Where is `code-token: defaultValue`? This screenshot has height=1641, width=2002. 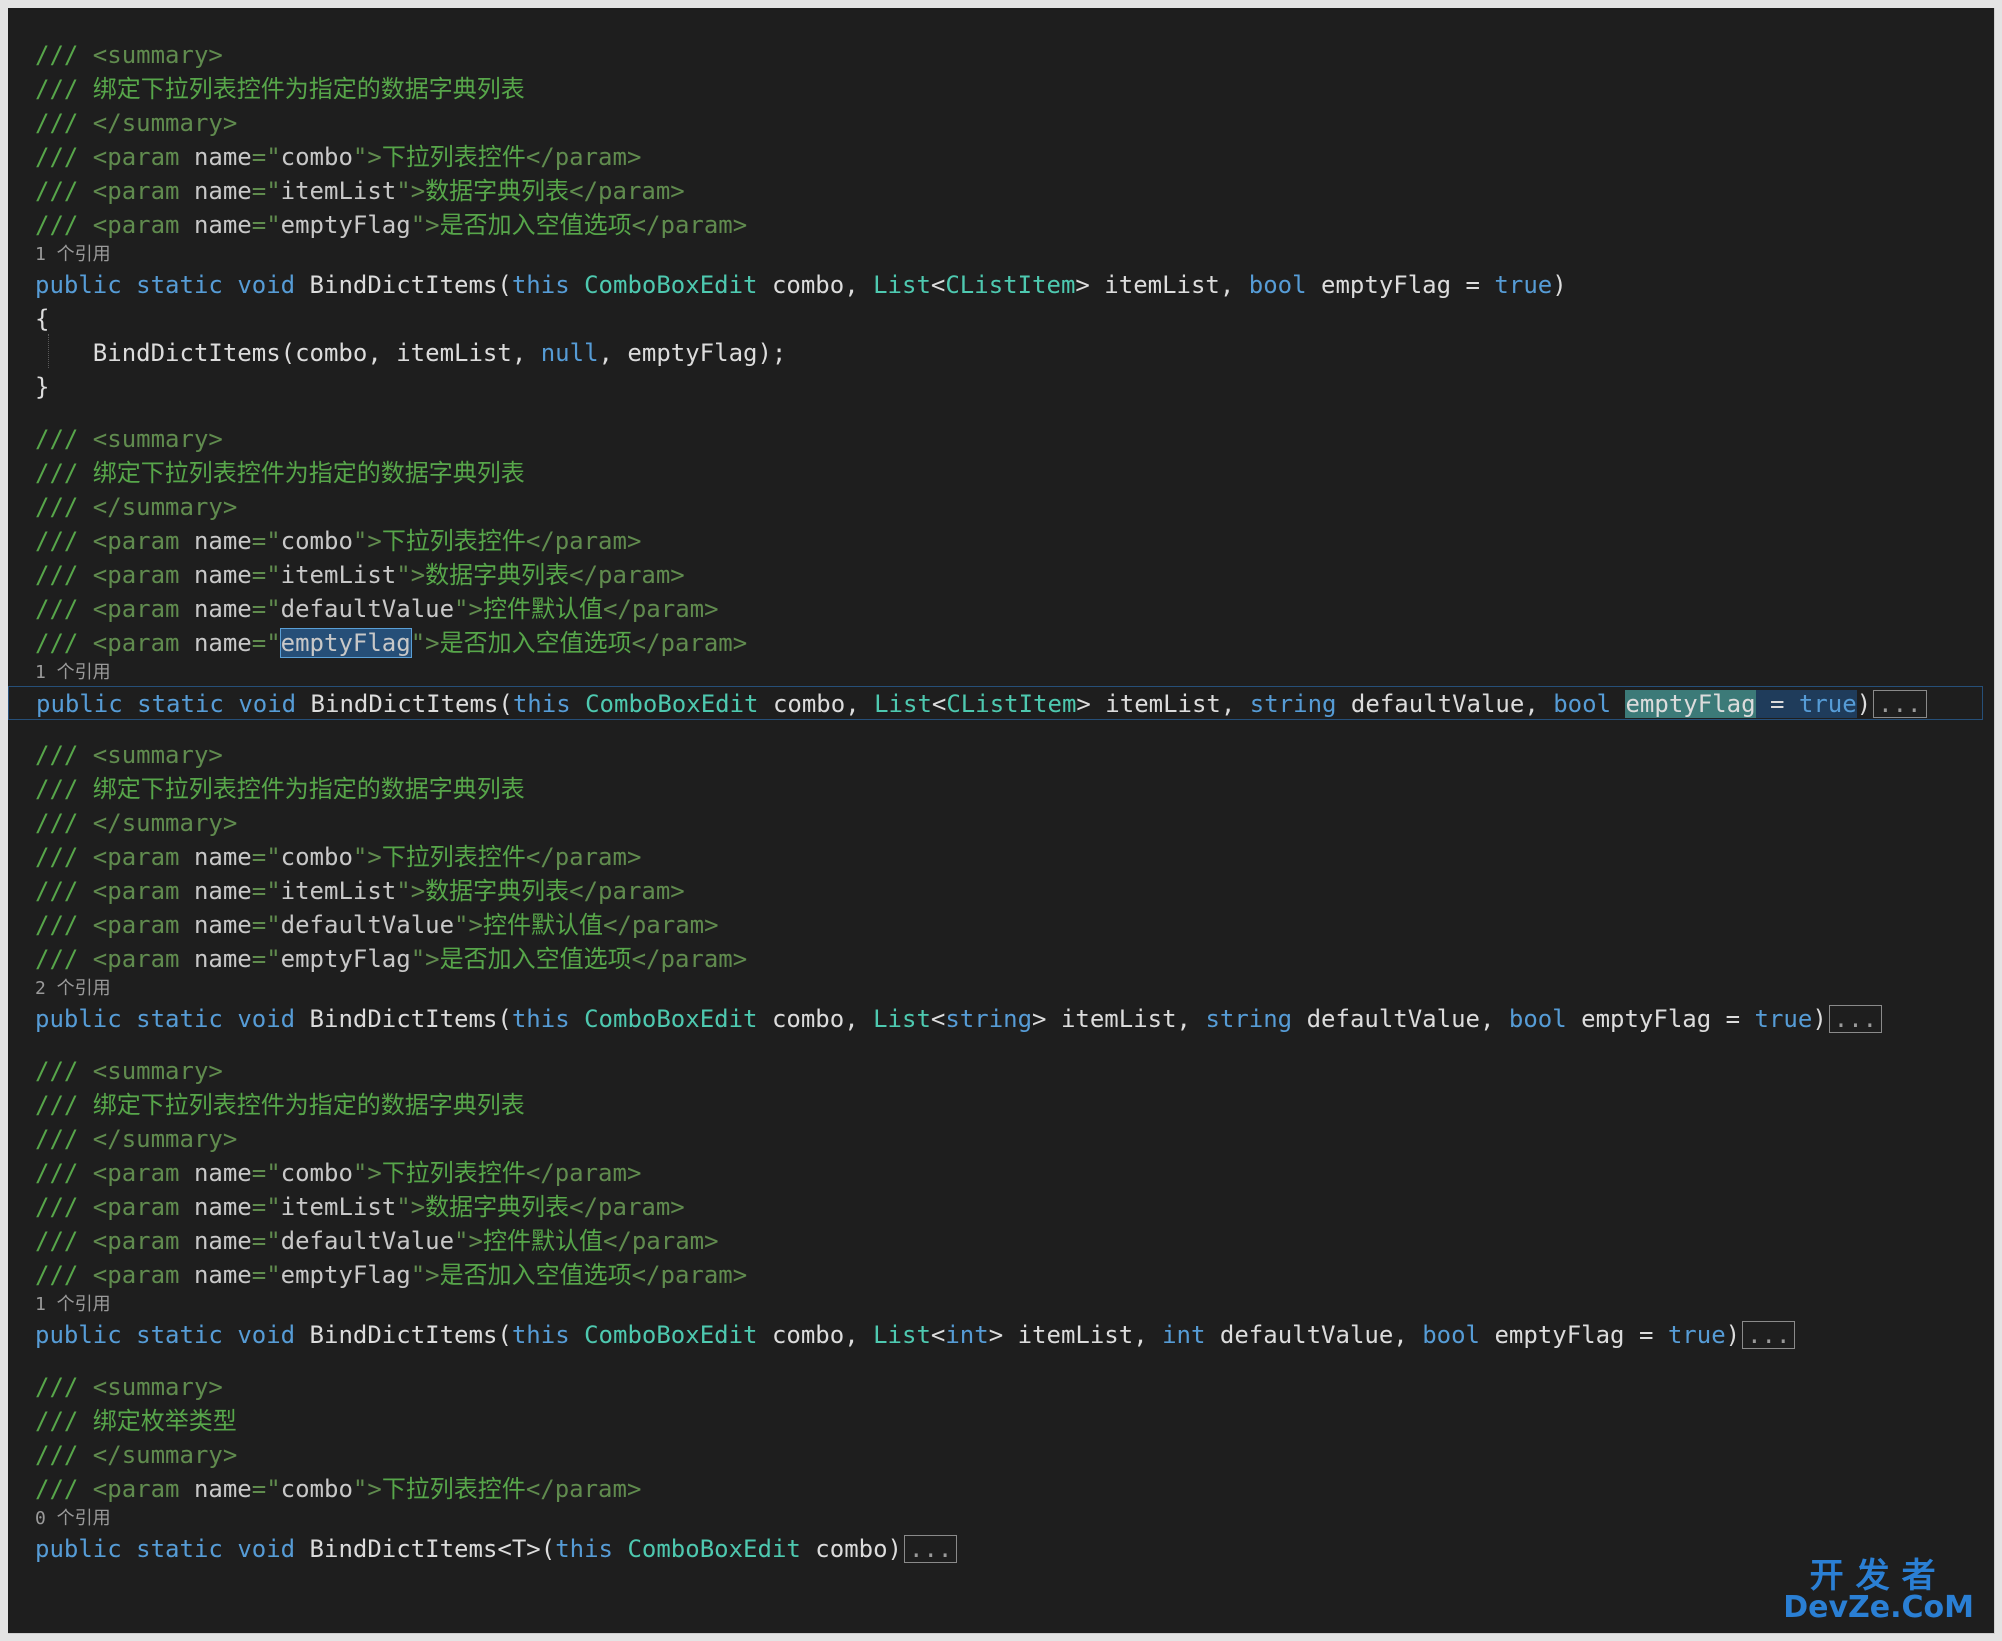
code-token: defaultValue is located at coordinates (367, 1241).